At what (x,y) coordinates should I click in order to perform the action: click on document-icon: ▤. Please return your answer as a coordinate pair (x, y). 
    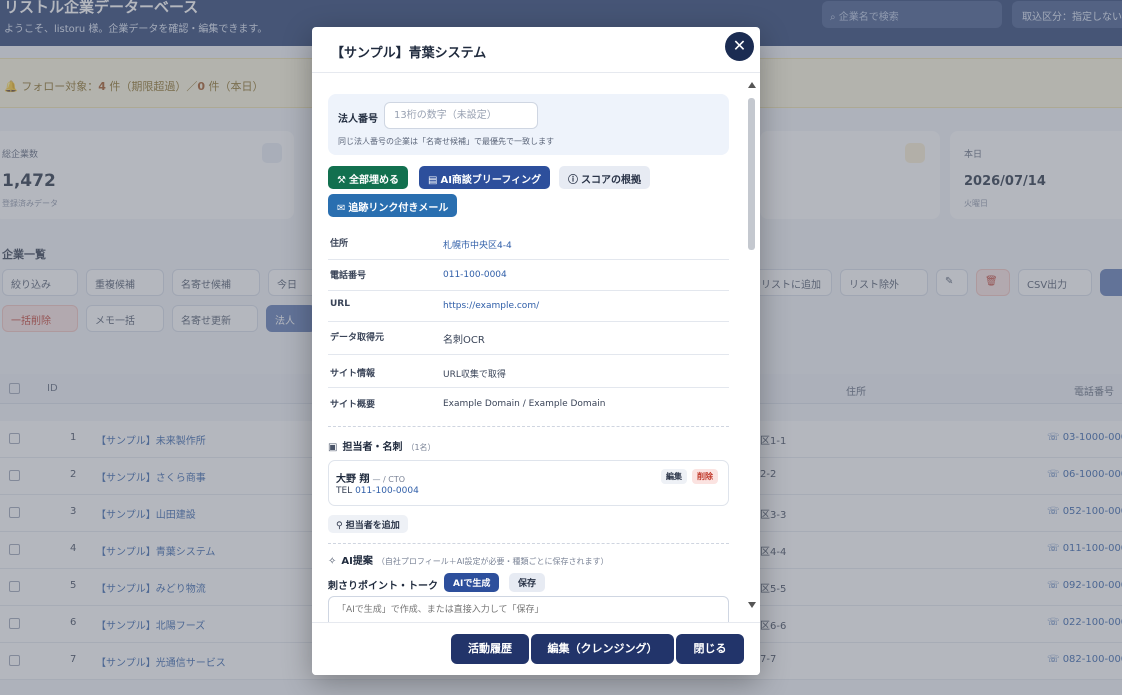
    Looking at the image, I should click on (433, 180).